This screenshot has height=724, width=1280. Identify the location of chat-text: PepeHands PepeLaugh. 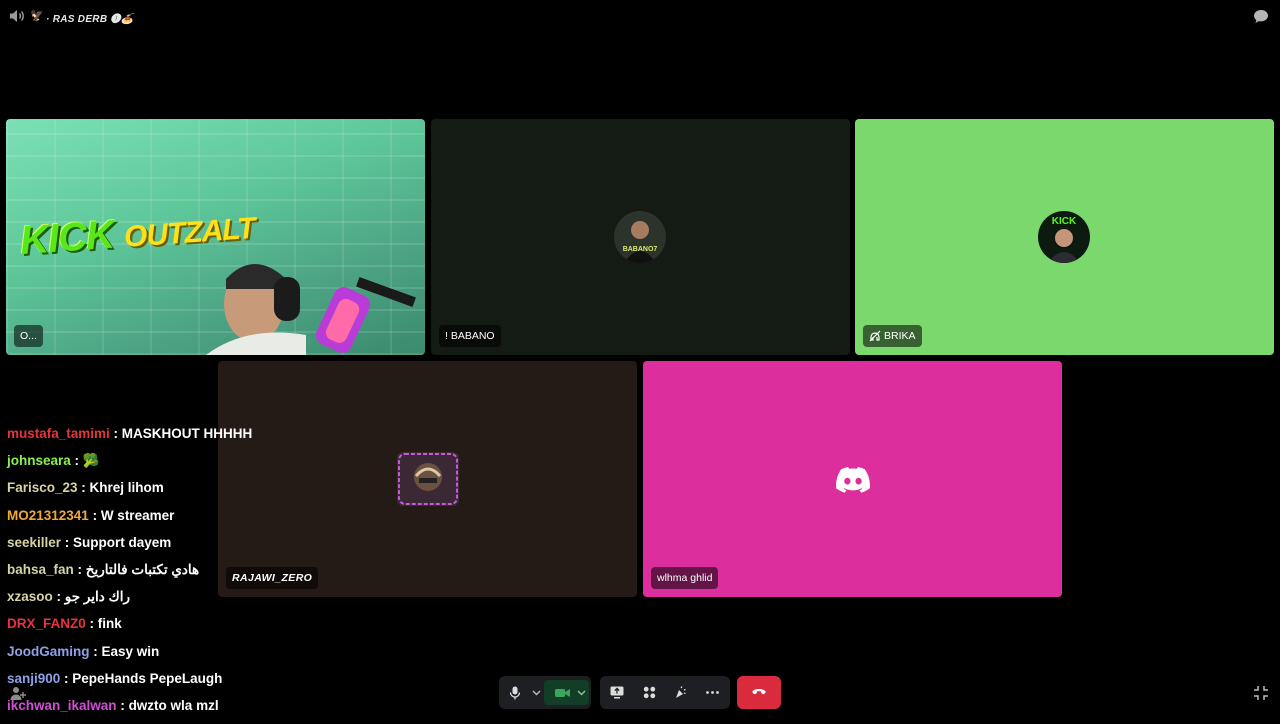
(147, 678).